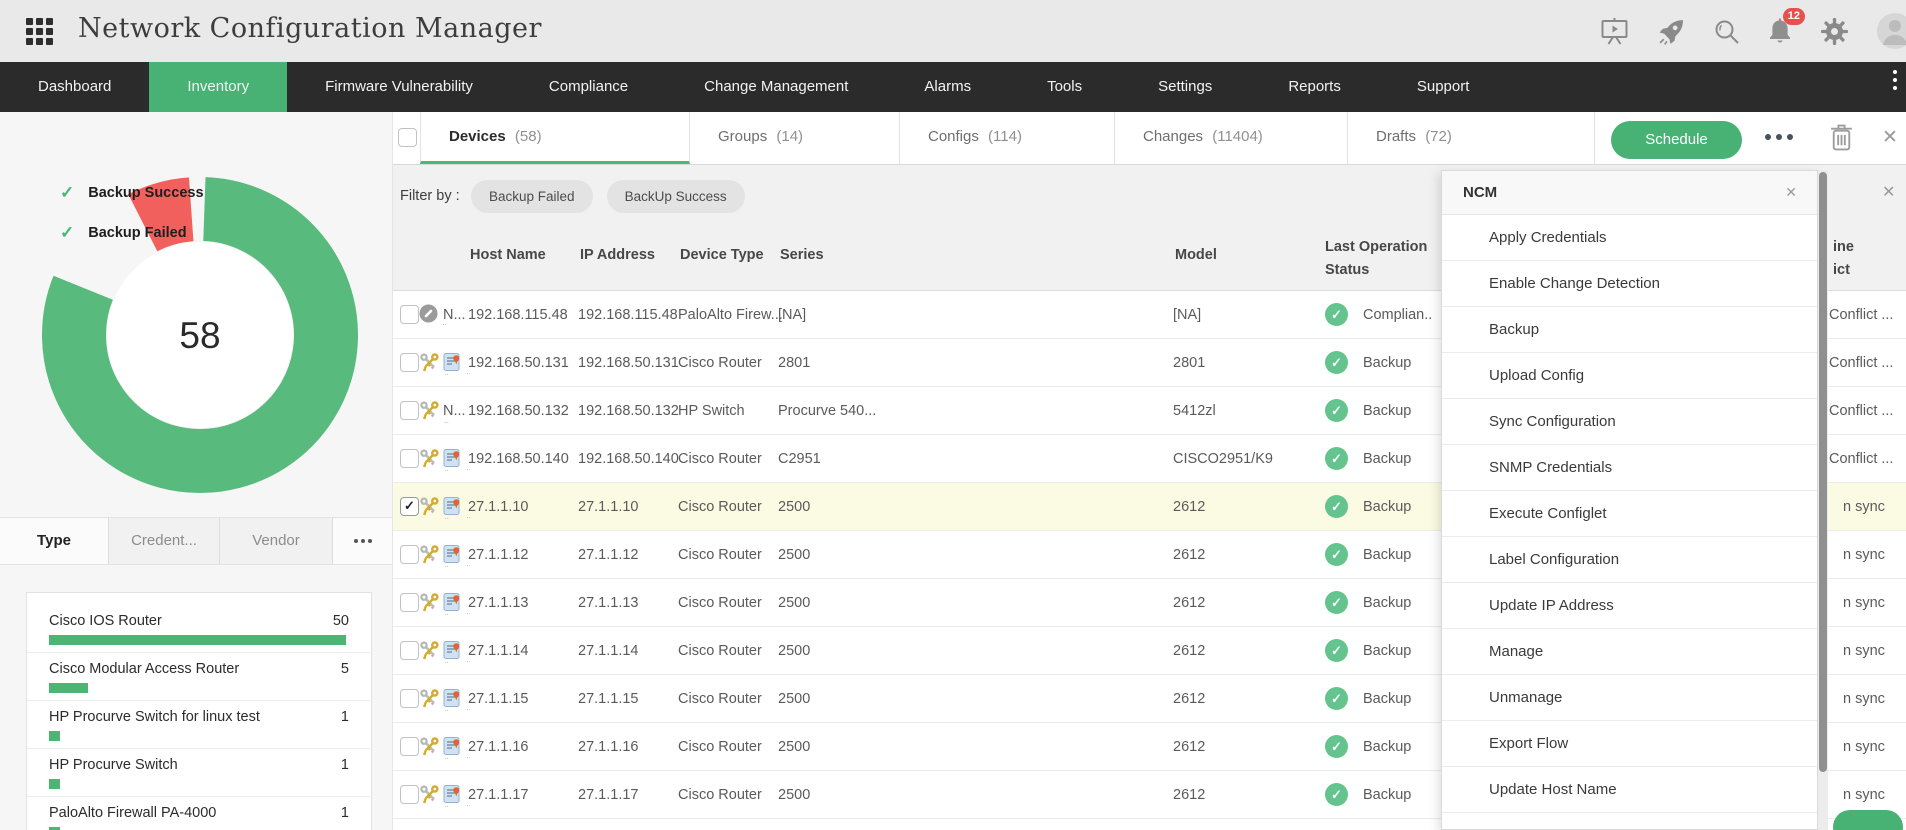  What do you see at coordinates (1779, 137) in the screenshot?
I see `toolbar-more-icon` at bounding box center [1779, 137].